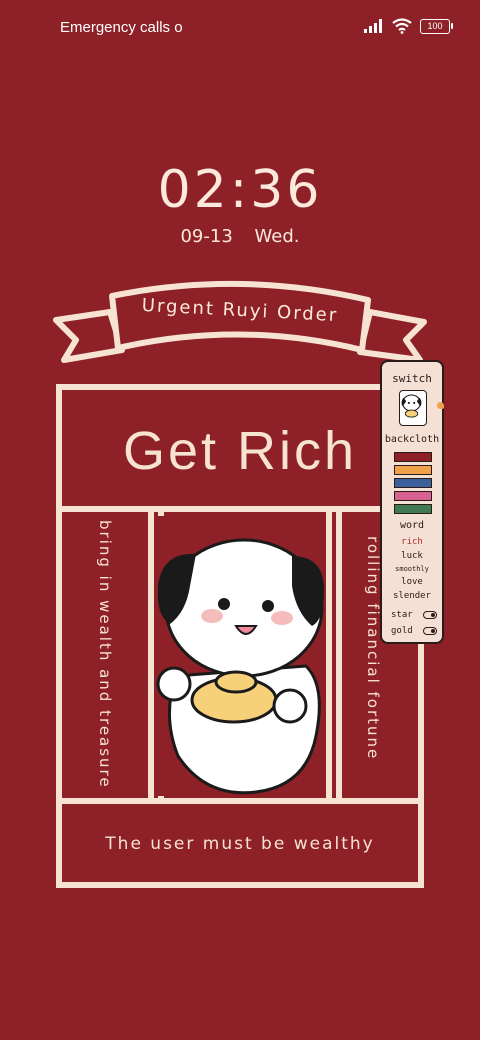  What do you see at coordinates (240, 236) in the screenshot?
I see `lockscreen-date-row: 09-13 Wed.` at bounding box center [240, 236].